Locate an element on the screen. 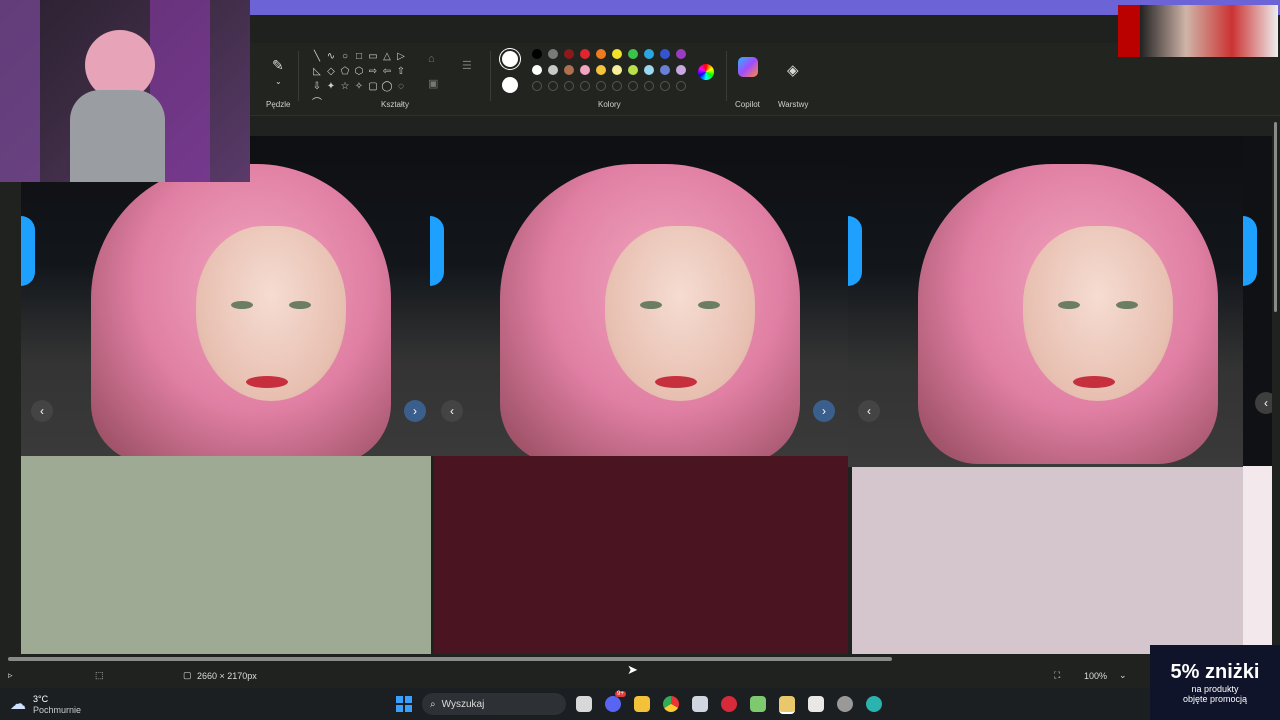  shape-icon: ⇨ is located at coordinates (373, 71).